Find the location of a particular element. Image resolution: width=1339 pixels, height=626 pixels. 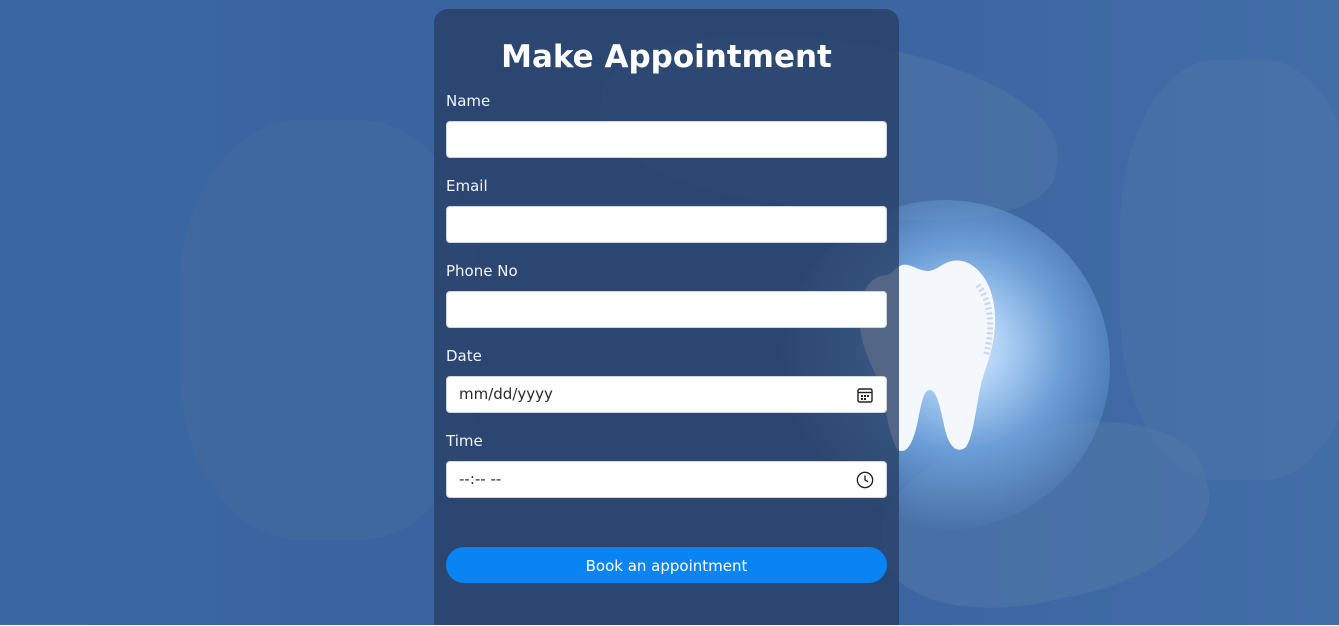

date-group: Date mm/dd/yyyy is located at coordinates (666, 380).